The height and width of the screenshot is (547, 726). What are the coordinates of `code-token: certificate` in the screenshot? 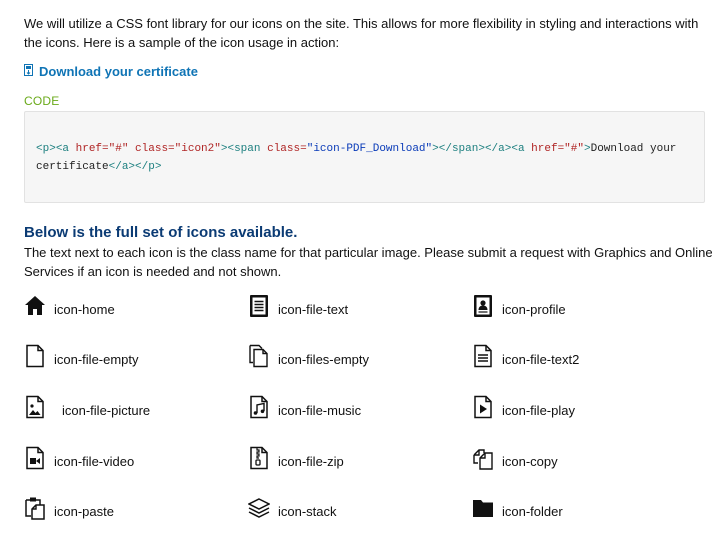 It's located at (72, 167).